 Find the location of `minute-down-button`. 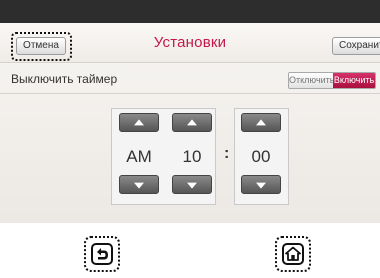

minute-down-button is located at coordinates (261, 184).